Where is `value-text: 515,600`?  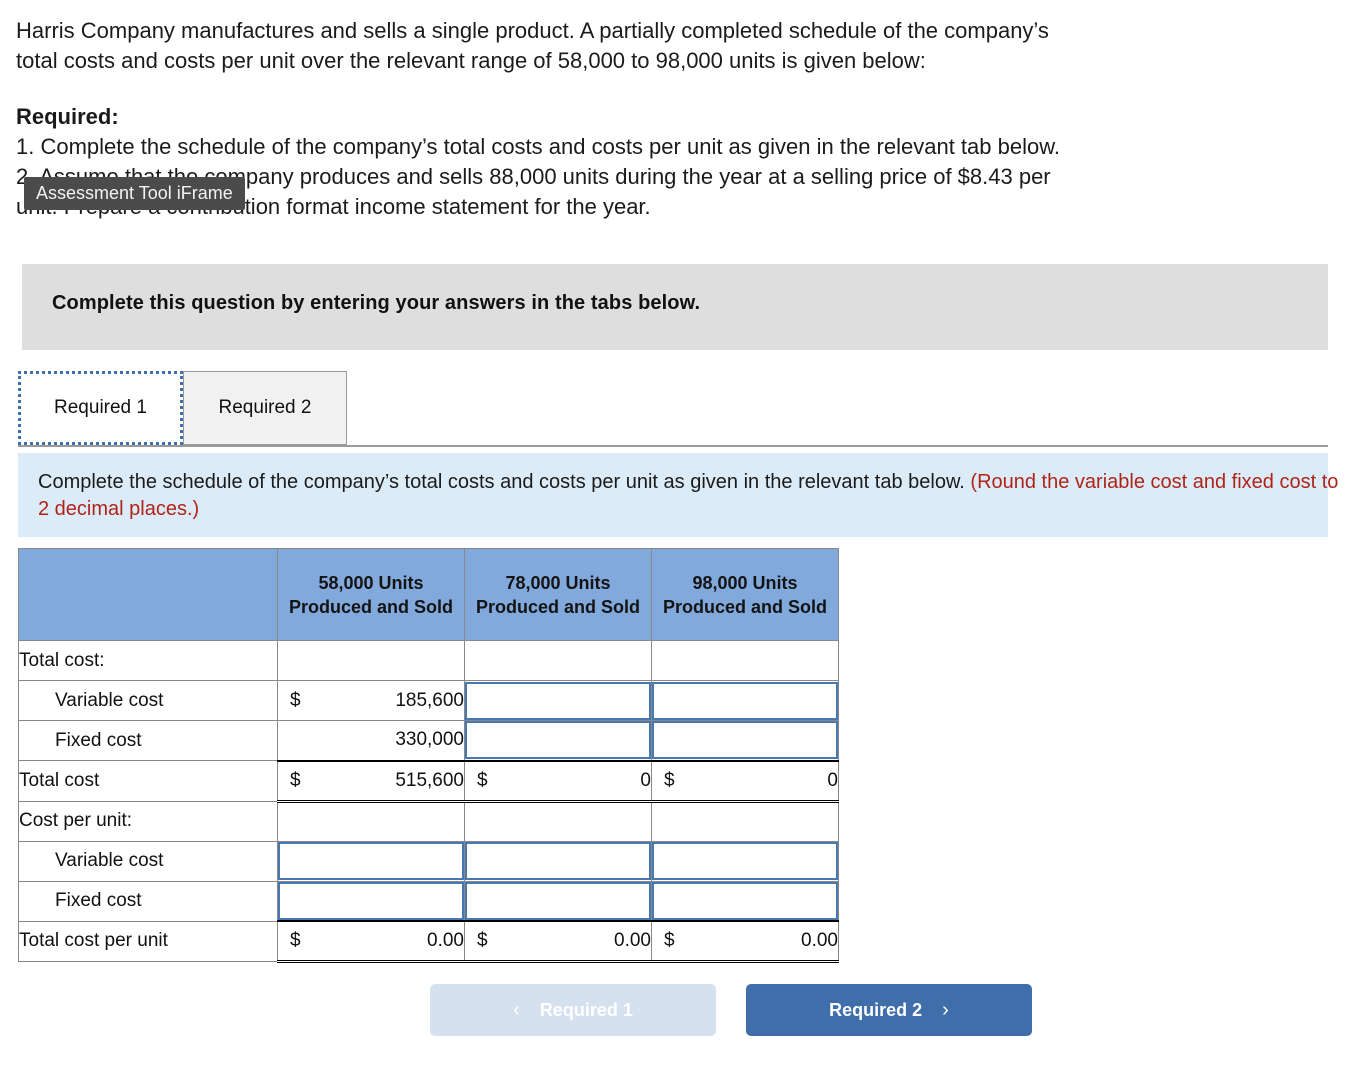 value-text: 515,600 is located at coordinates (429, 780).